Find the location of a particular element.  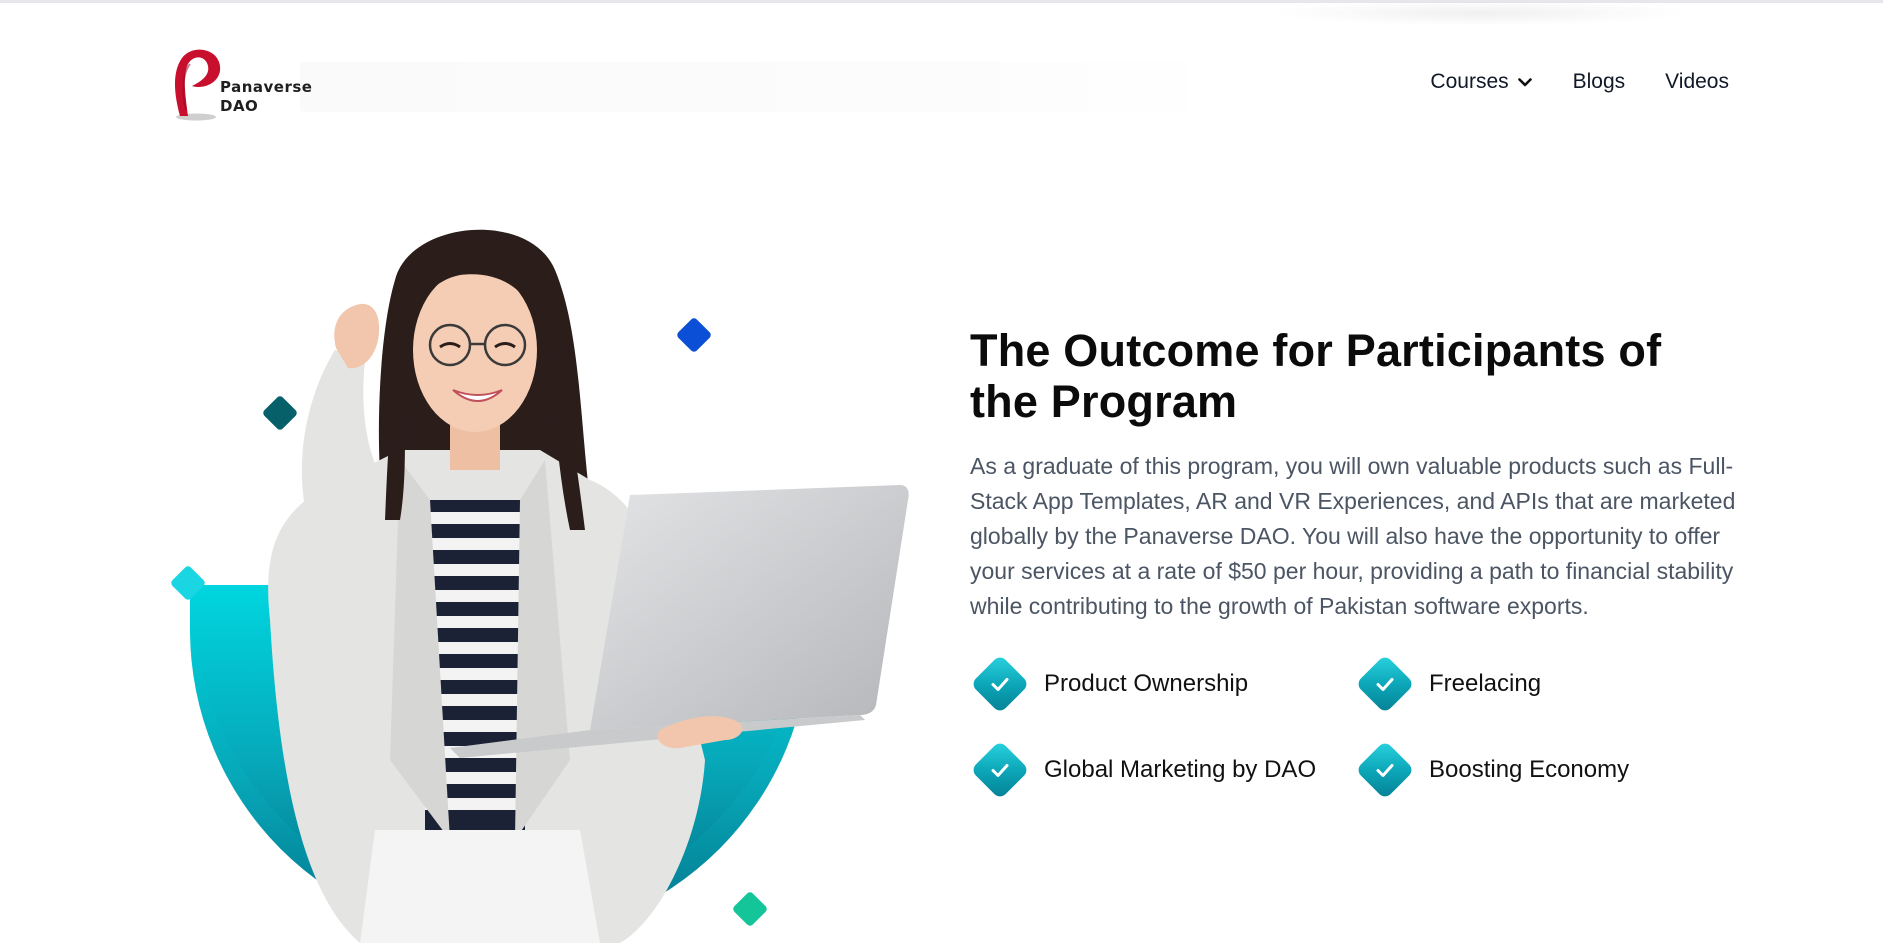

feature-item: Freelacing is located at coordinates (1547, 684).